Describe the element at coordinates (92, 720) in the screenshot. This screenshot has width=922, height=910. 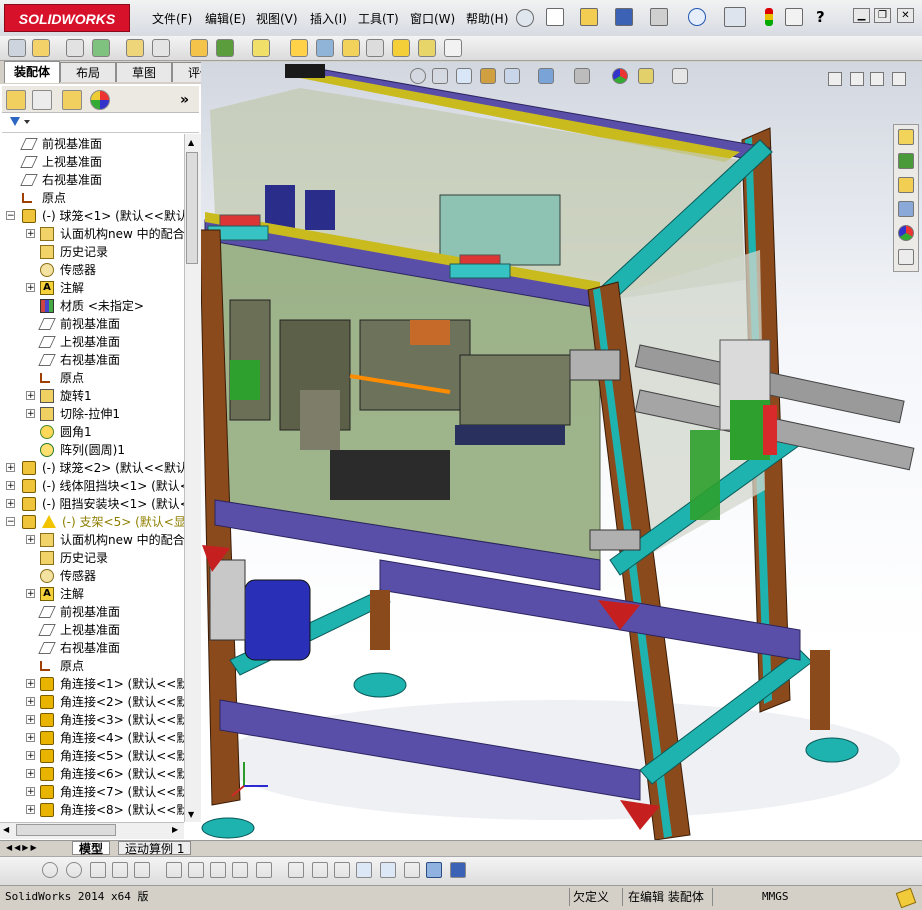
I see `tree-item: + 角连接<3> (默认<<默认` at that location.